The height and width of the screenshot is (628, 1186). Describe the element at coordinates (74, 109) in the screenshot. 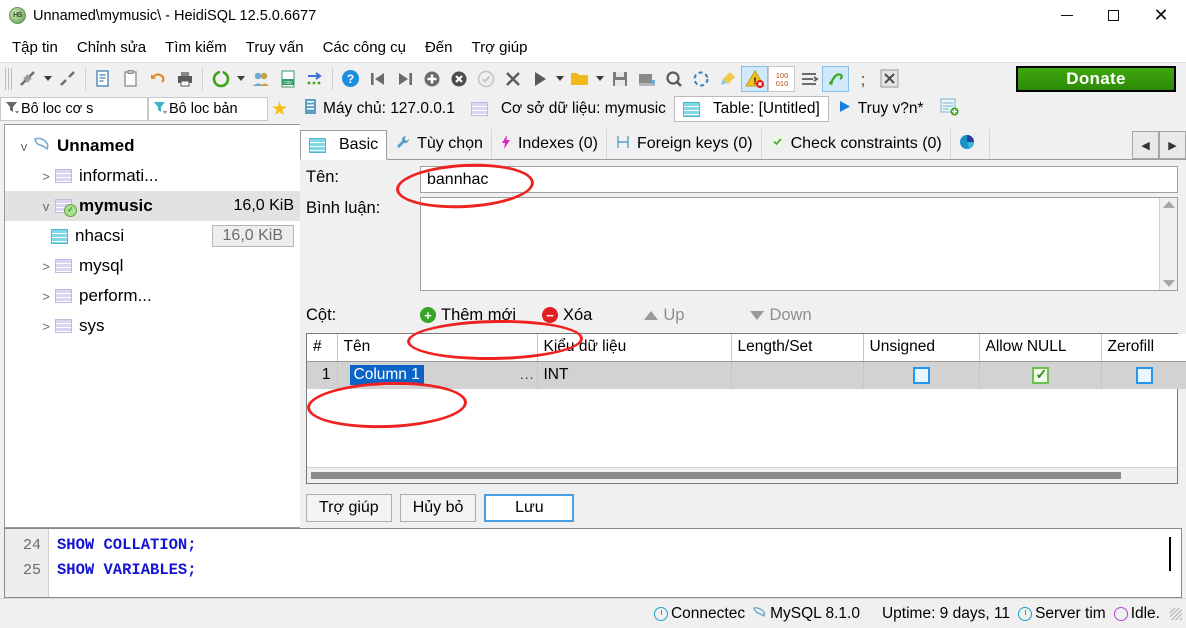

I see `database-filter-button: Bô loc cơ s` at that location.